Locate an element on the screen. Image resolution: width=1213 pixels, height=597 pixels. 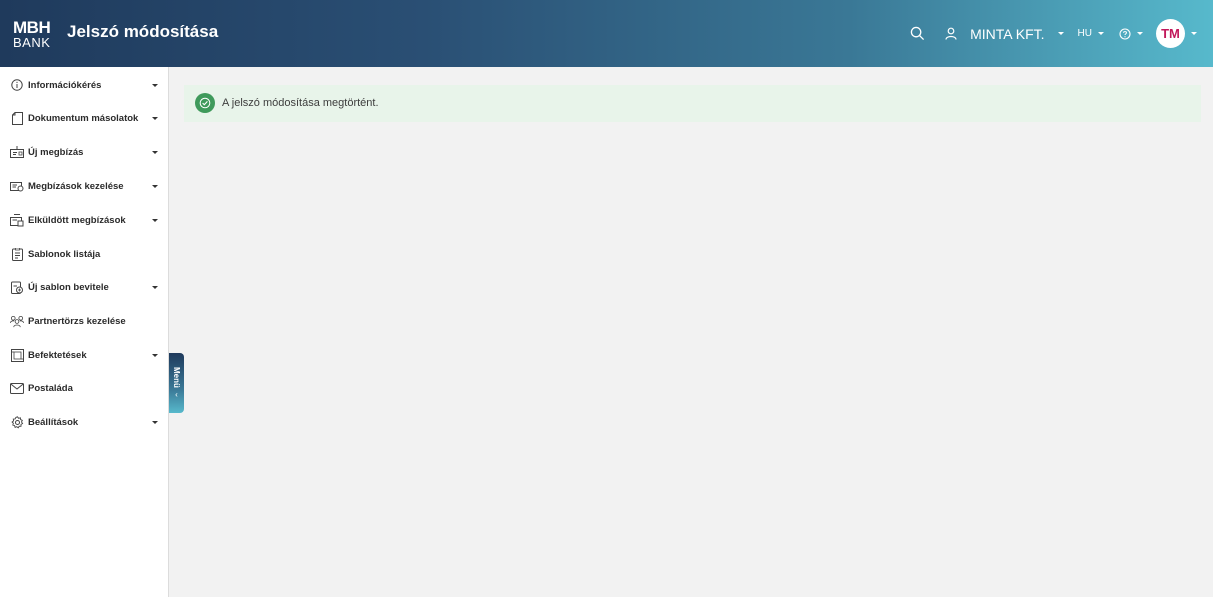
sidebar-item-dokumentum-masolatok: Dokumentum másolatok is located at coordinates (84, 118).